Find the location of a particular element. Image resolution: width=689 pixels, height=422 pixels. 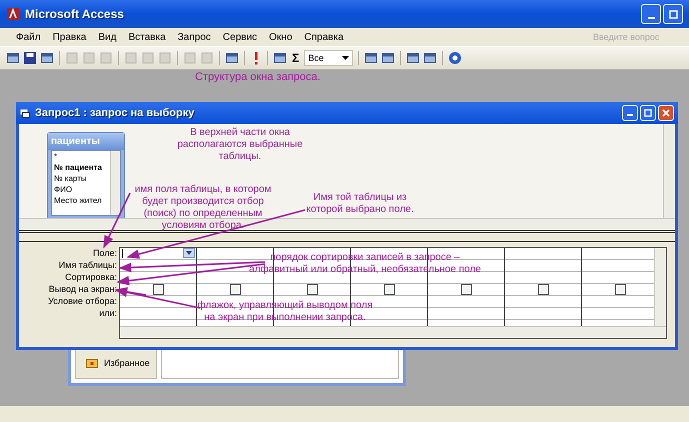

row-label: Вывод на экран: is located at coordinates (82, 289).